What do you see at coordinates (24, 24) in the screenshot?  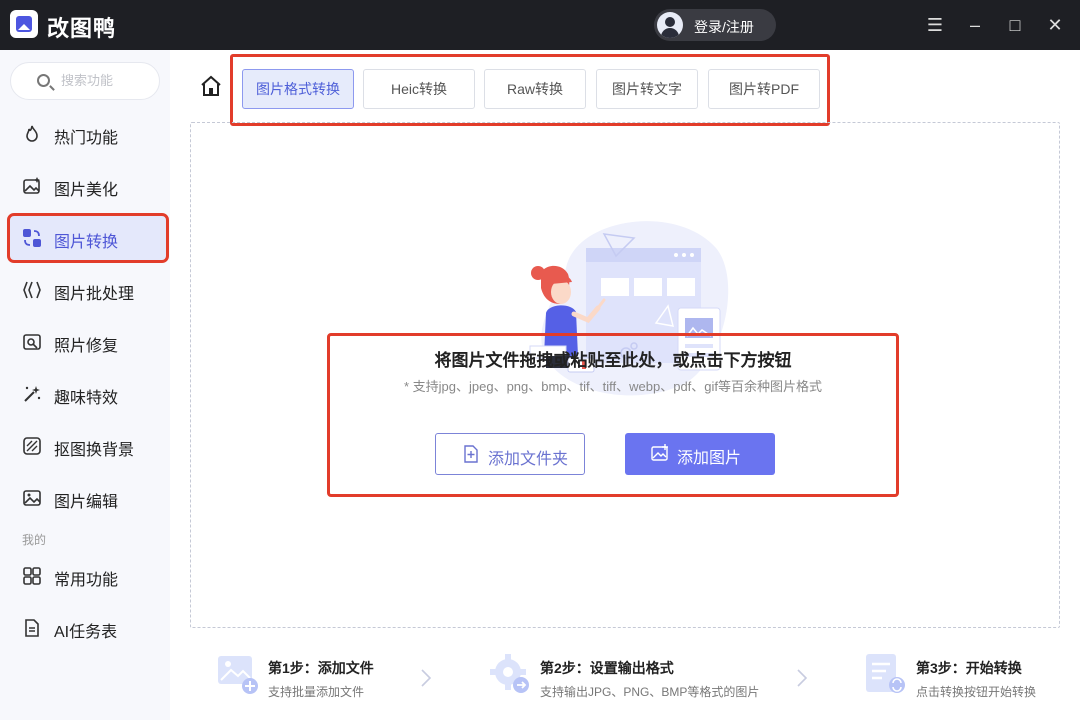 I see `app-logo-icon` at bounding box center [24, 24].